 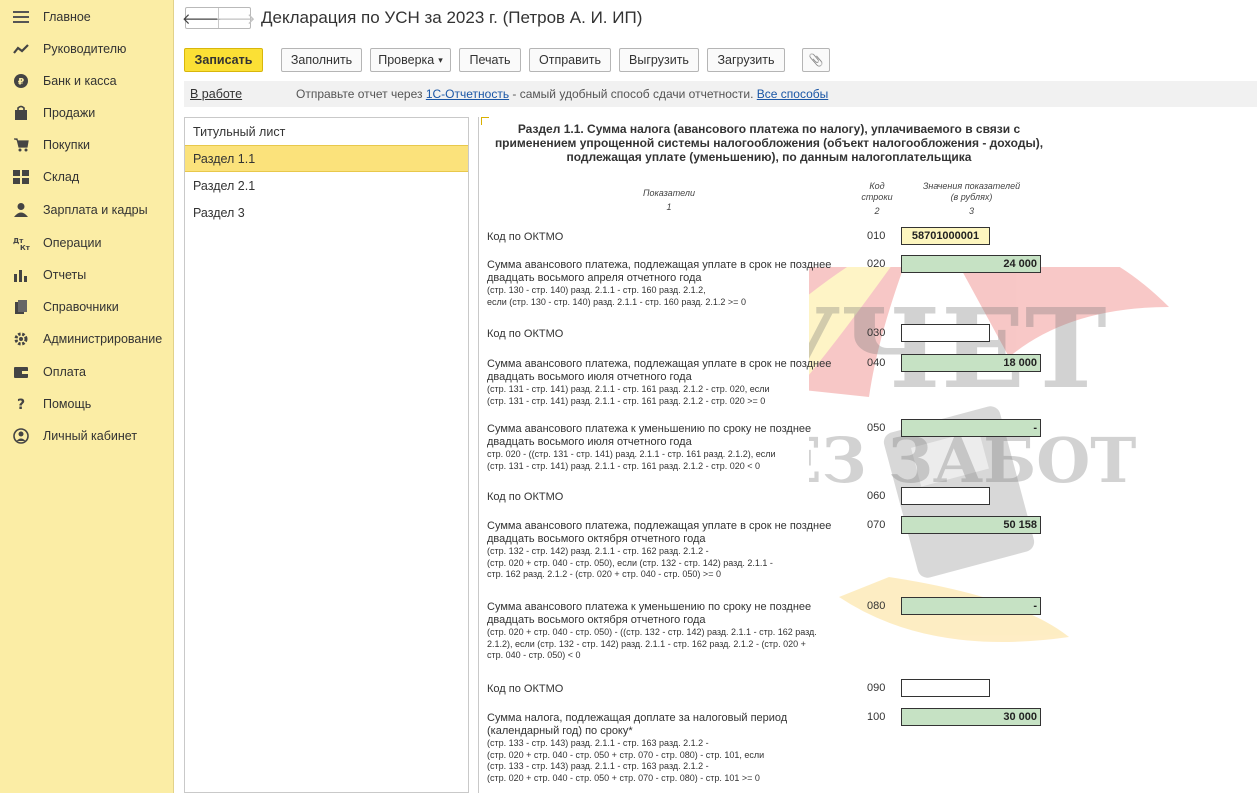 I want to click on menu-icon, so click(x=21, y=17).